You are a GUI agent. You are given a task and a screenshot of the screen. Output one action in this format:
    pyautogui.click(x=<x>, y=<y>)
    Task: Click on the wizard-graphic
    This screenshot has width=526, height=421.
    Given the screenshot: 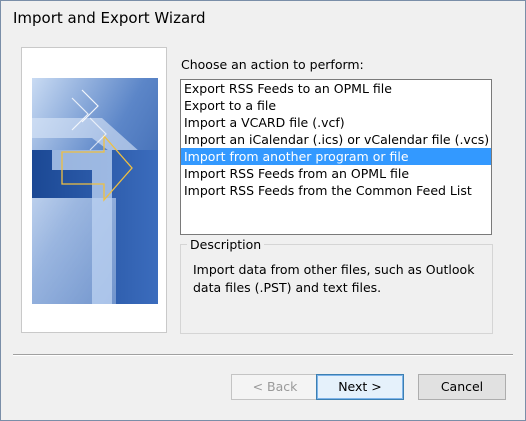 What is the action you would take?
    pyautogui.click(x=95, y=191)
    